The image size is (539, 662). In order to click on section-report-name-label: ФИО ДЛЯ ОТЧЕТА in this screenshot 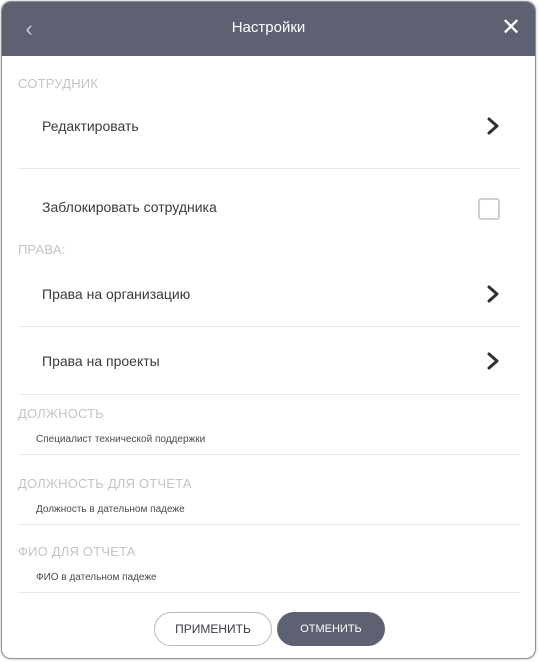, I will do `click(77, 551)`.